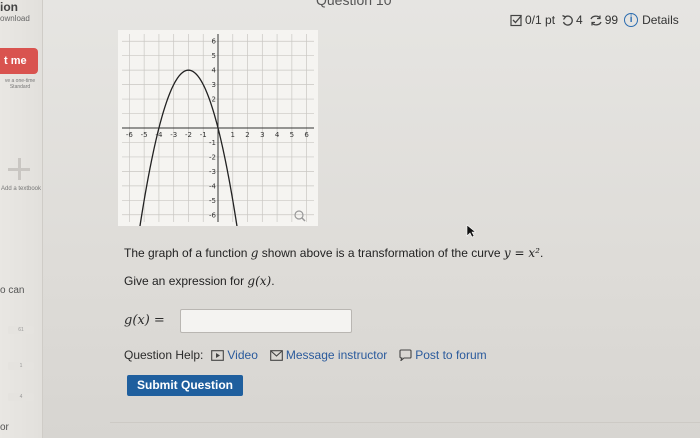 The width and height of the screenshot is (700, 438). Describe the element at coordinates (306, 135) in the screenshot. I see `x-tick-label: 6` at that location.